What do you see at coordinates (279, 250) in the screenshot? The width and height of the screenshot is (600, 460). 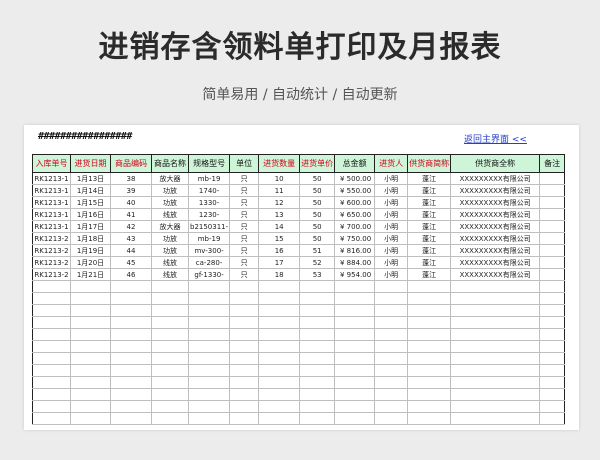 I see `table-cell: 16` at bounding box center [279, 250].